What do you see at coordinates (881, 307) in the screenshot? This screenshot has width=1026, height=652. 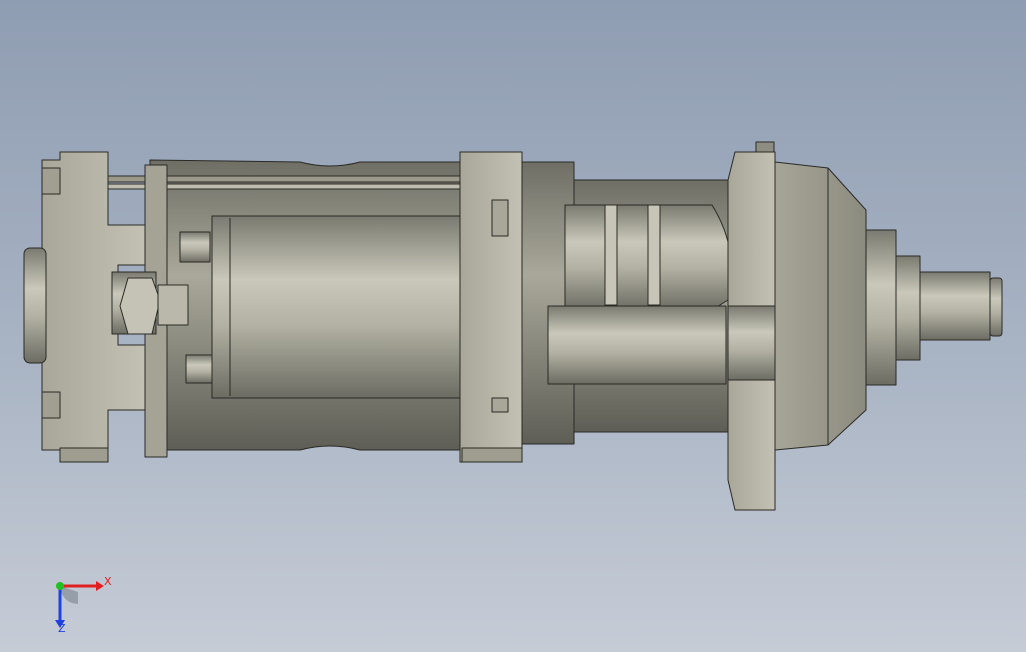 I see `shaft-collar` at bounding box center [881, 307].